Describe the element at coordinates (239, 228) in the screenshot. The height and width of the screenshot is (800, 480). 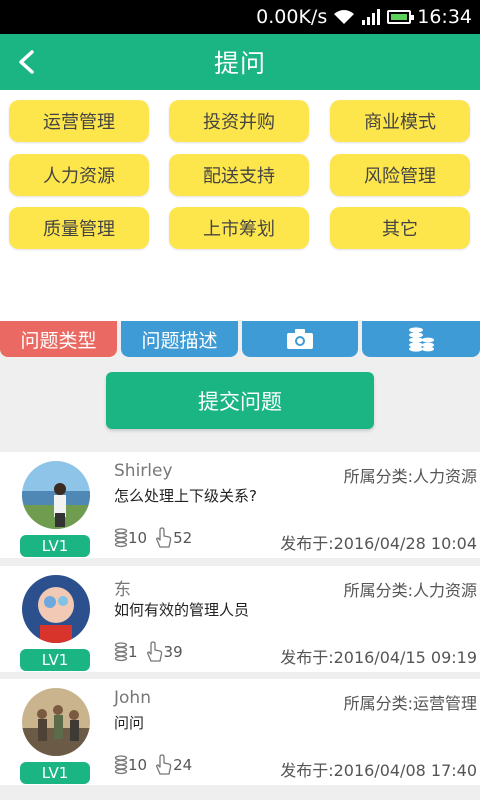
I see `category-button-ipo: 上市筹划` at that location.